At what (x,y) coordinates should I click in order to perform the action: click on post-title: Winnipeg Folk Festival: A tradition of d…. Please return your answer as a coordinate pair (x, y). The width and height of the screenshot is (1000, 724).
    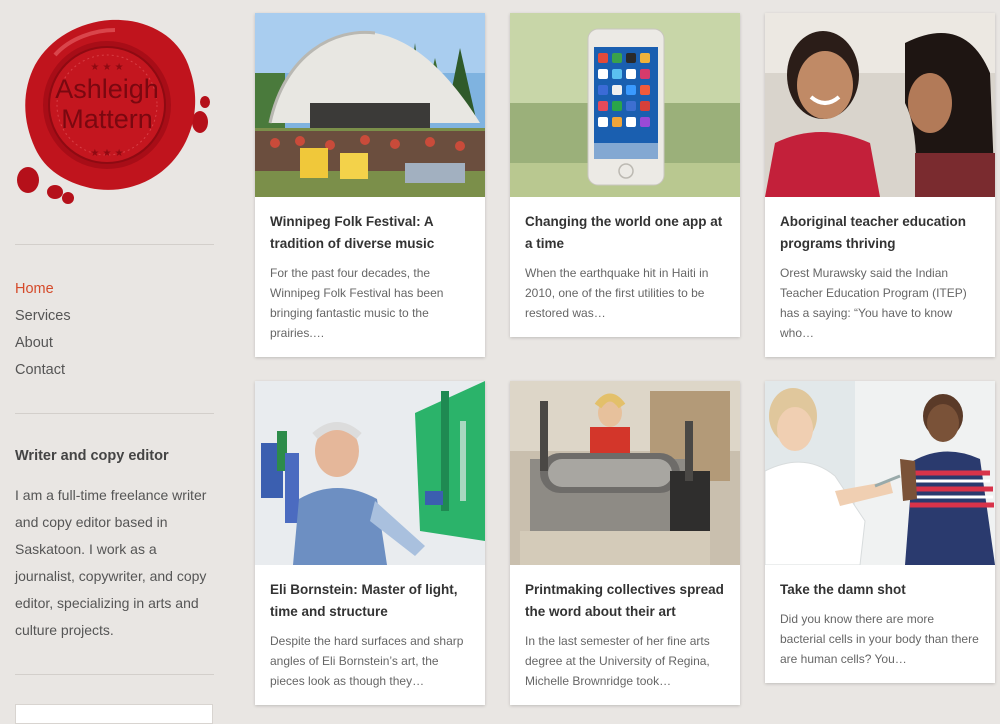
    Looking at the image, I should click on (370, 233).